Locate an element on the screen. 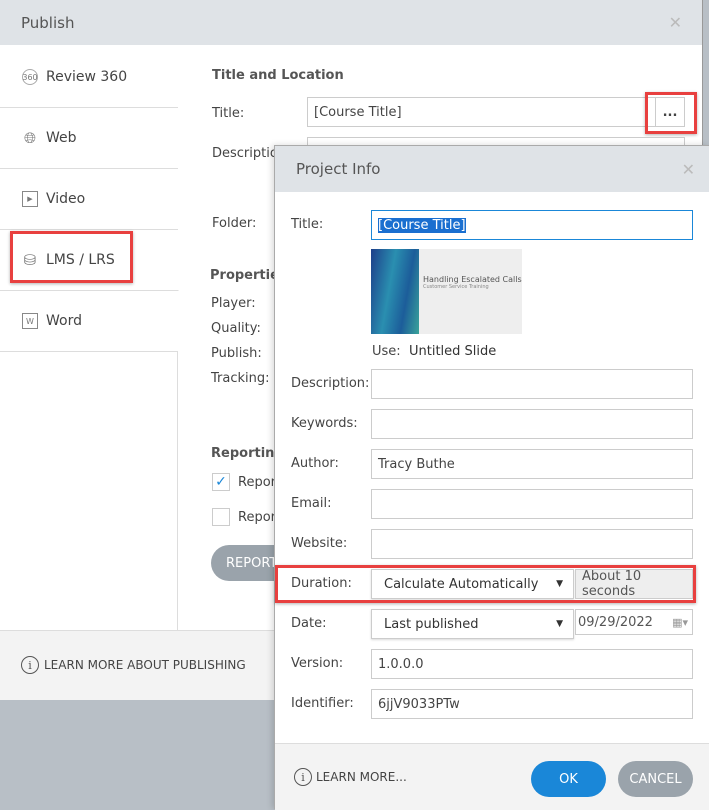  publish-label: Publish: is located at coordinates (236, 353).